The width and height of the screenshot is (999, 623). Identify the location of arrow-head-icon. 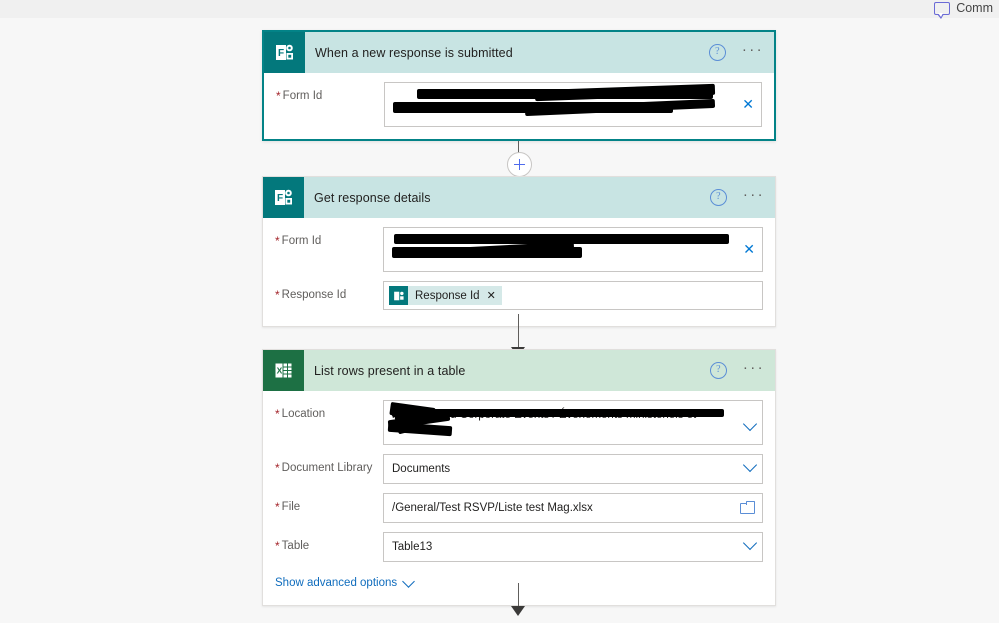
(518, 611).